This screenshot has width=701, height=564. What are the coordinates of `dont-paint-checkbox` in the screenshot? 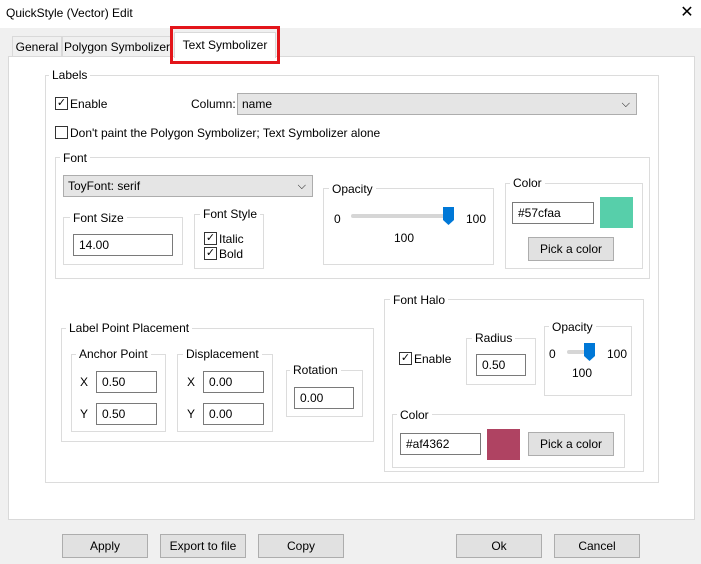 It's located at (61, 132).